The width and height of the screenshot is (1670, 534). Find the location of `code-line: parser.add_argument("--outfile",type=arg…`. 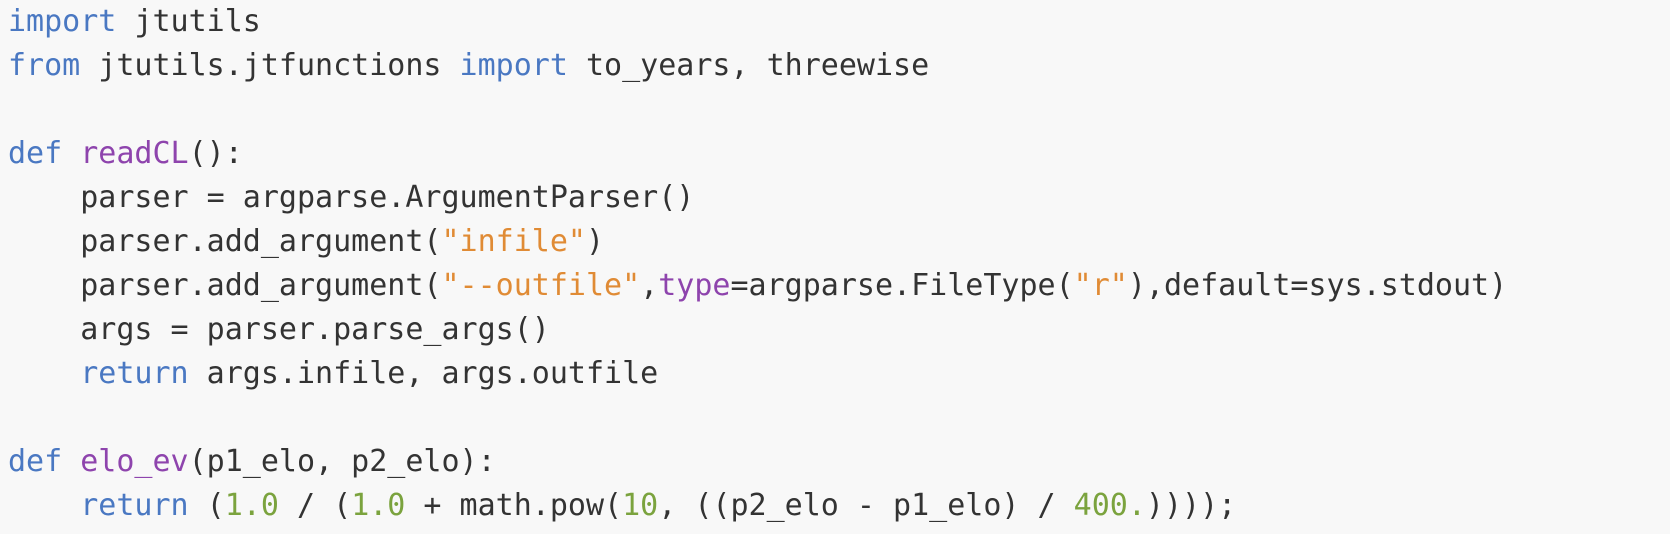

code-line: parser.add_argument("--outfile",type=arg… is located at coordinates (839, 286).